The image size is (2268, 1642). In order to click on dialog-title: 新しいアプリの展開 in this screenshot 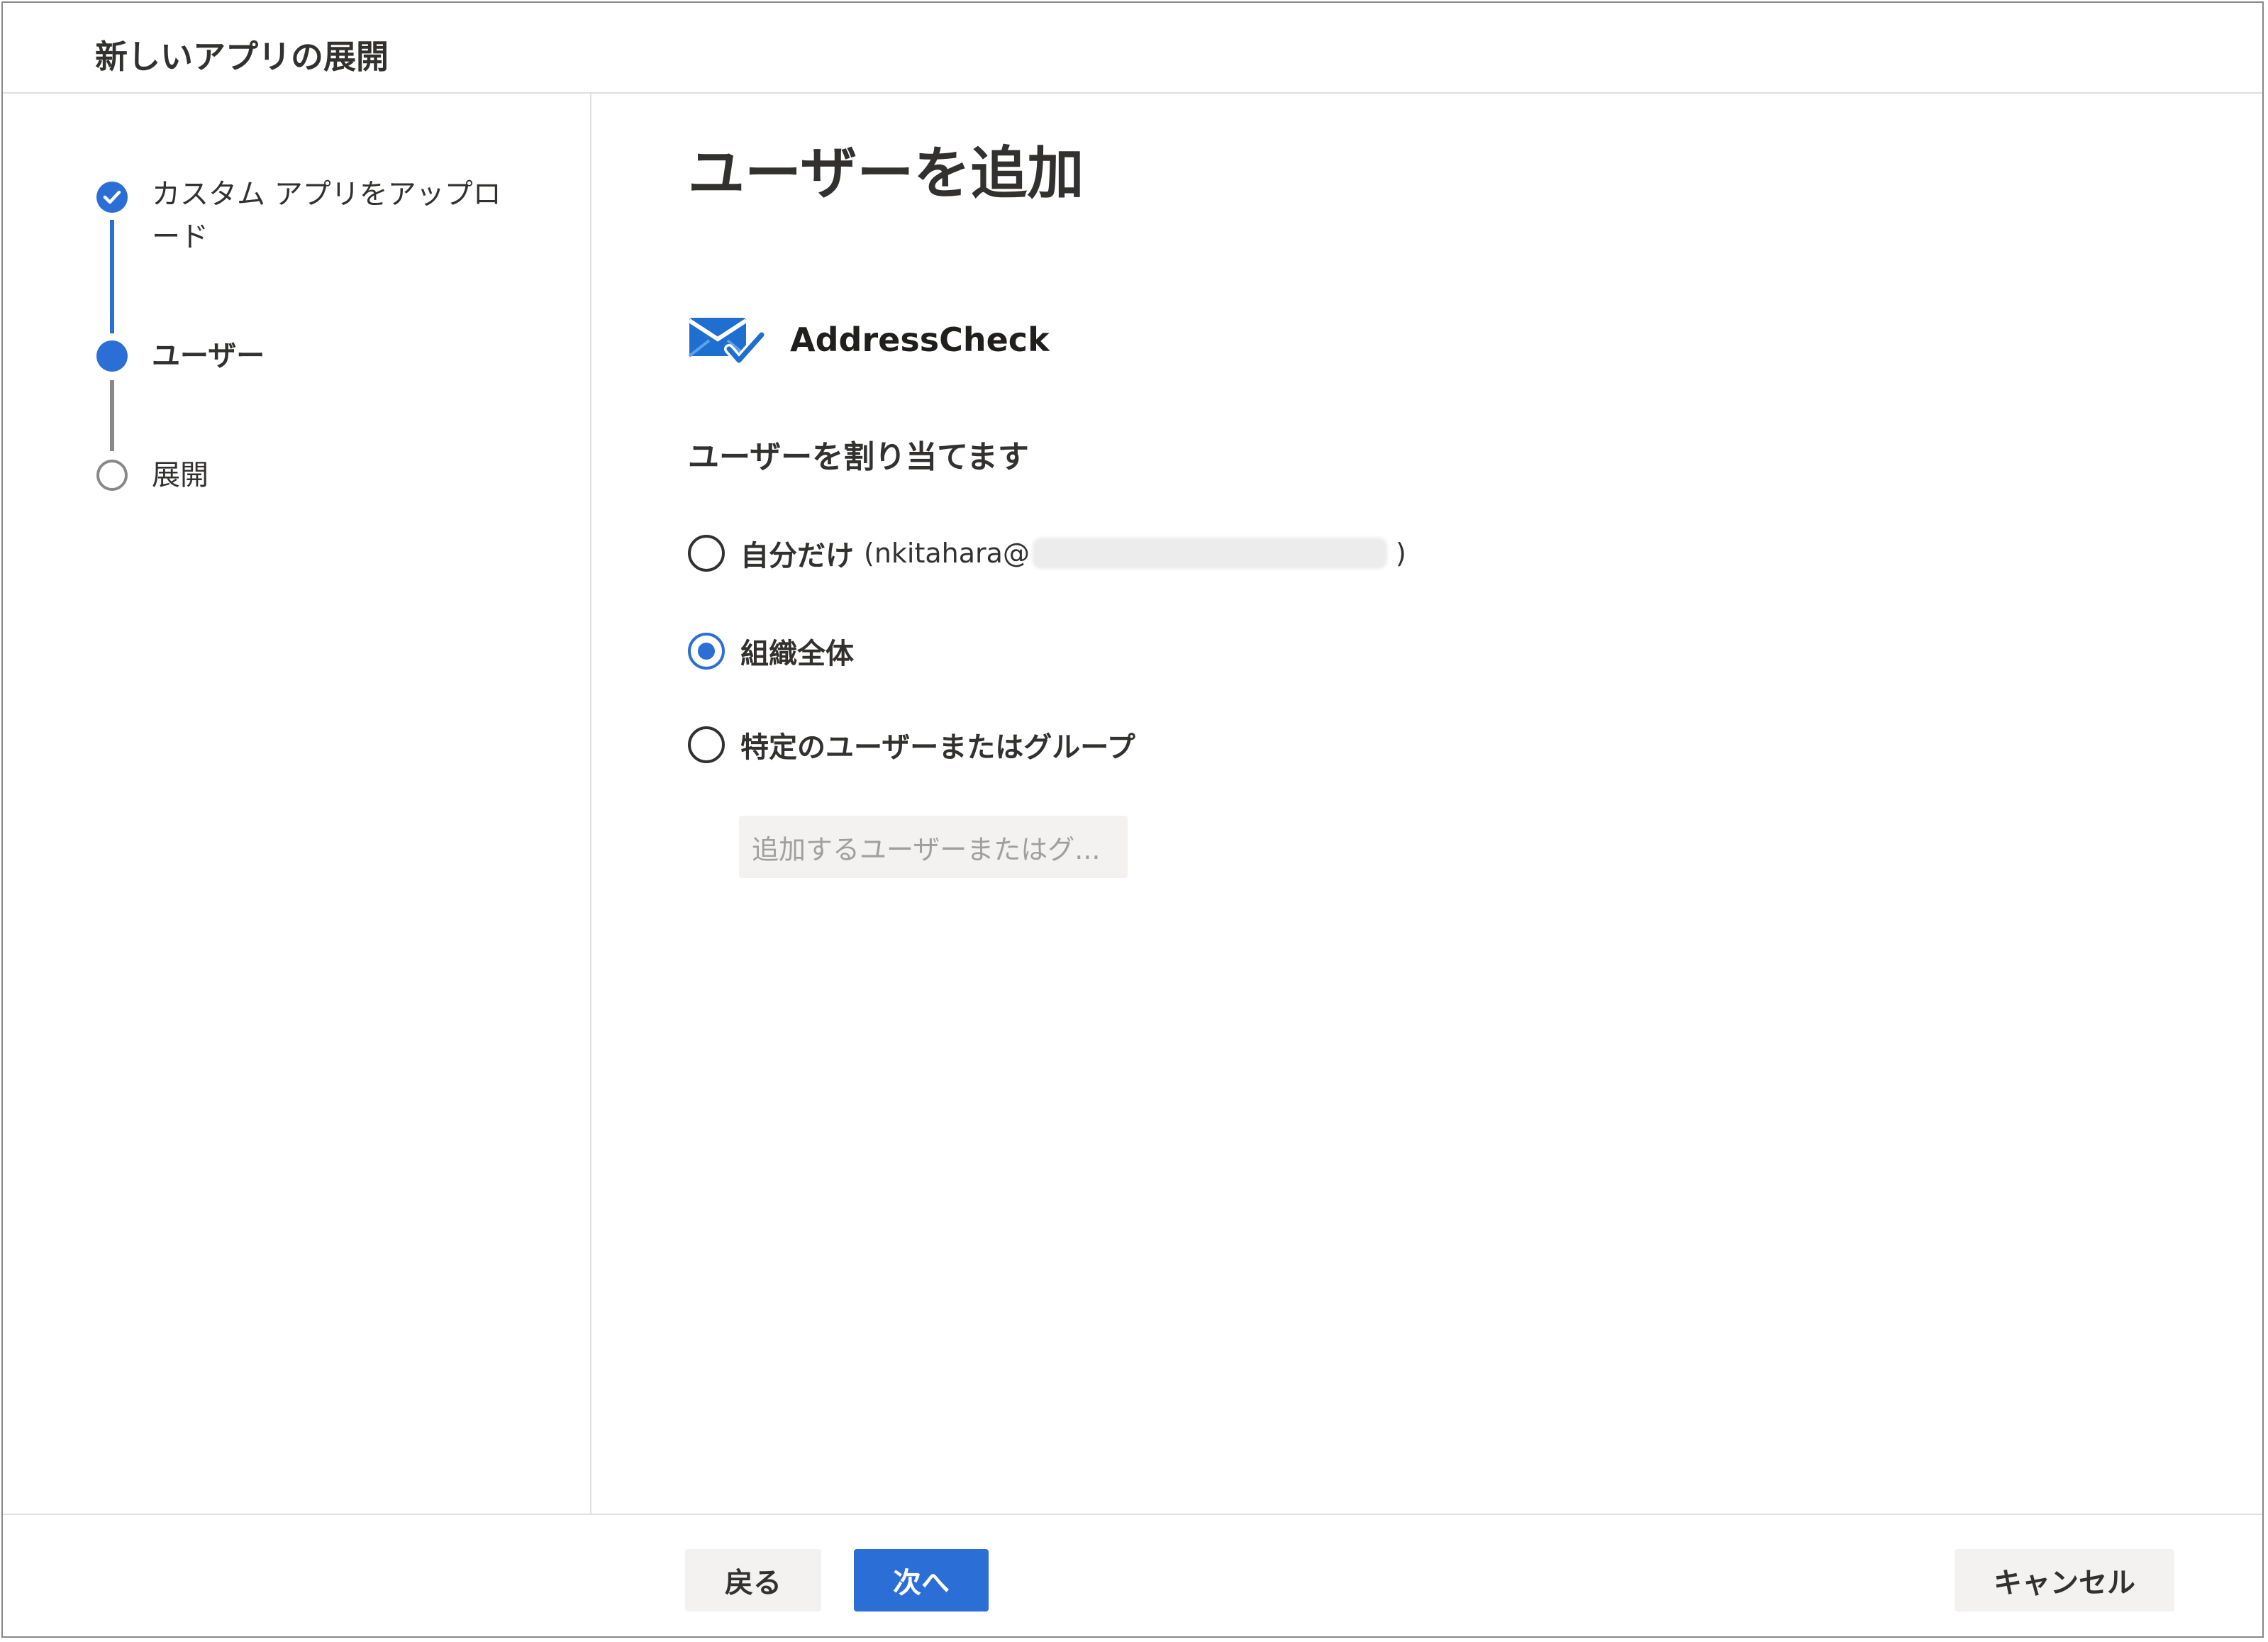, I will do `click(242, 57)`.